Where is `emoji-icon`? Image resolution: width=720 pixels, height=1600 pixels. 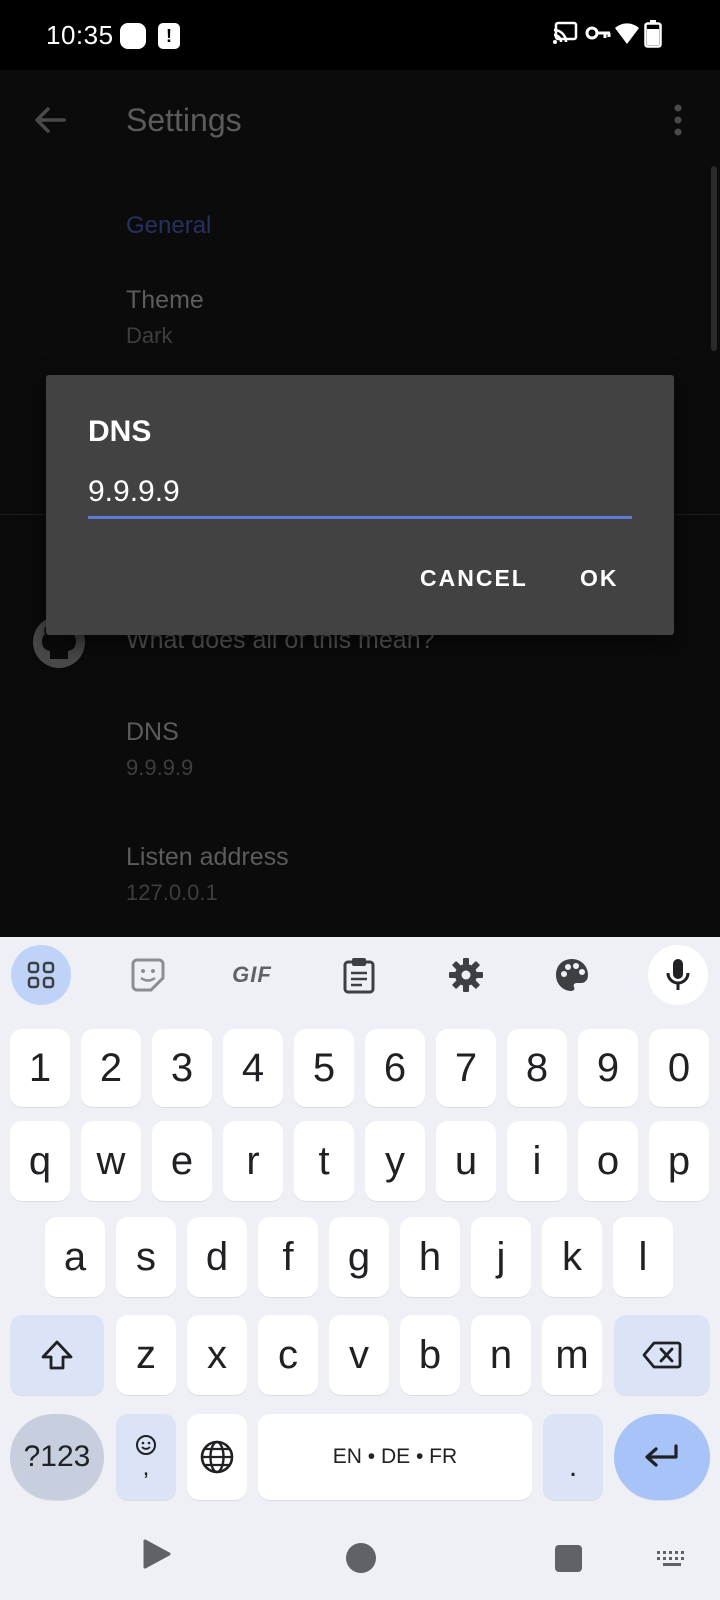 emoji-icon is located at coordinates (146, 1445).